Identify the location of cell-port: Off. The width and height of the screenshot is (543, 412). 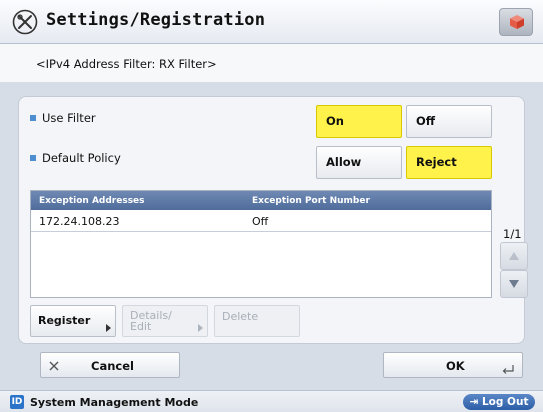
(260, 221).